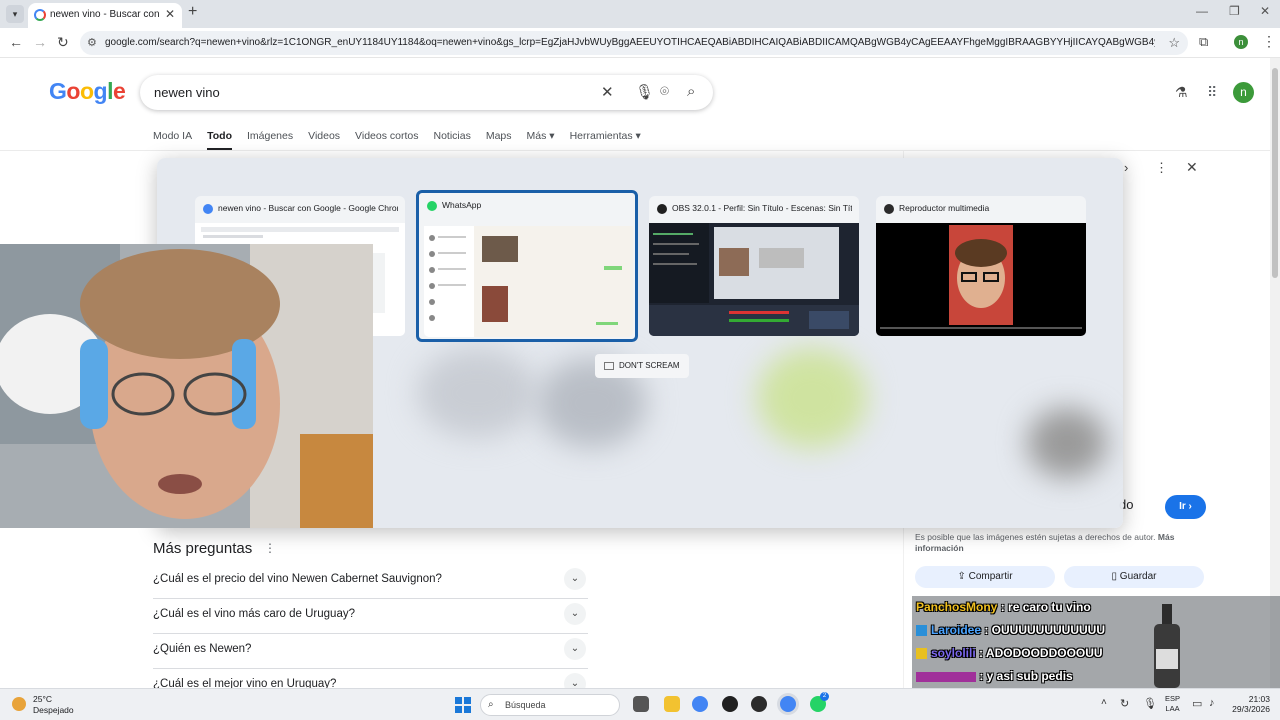 This screenshot has height=720, width=1280. I want to click on chat-message: PanchosMony : re caro tu vino, so click(1003, 607).